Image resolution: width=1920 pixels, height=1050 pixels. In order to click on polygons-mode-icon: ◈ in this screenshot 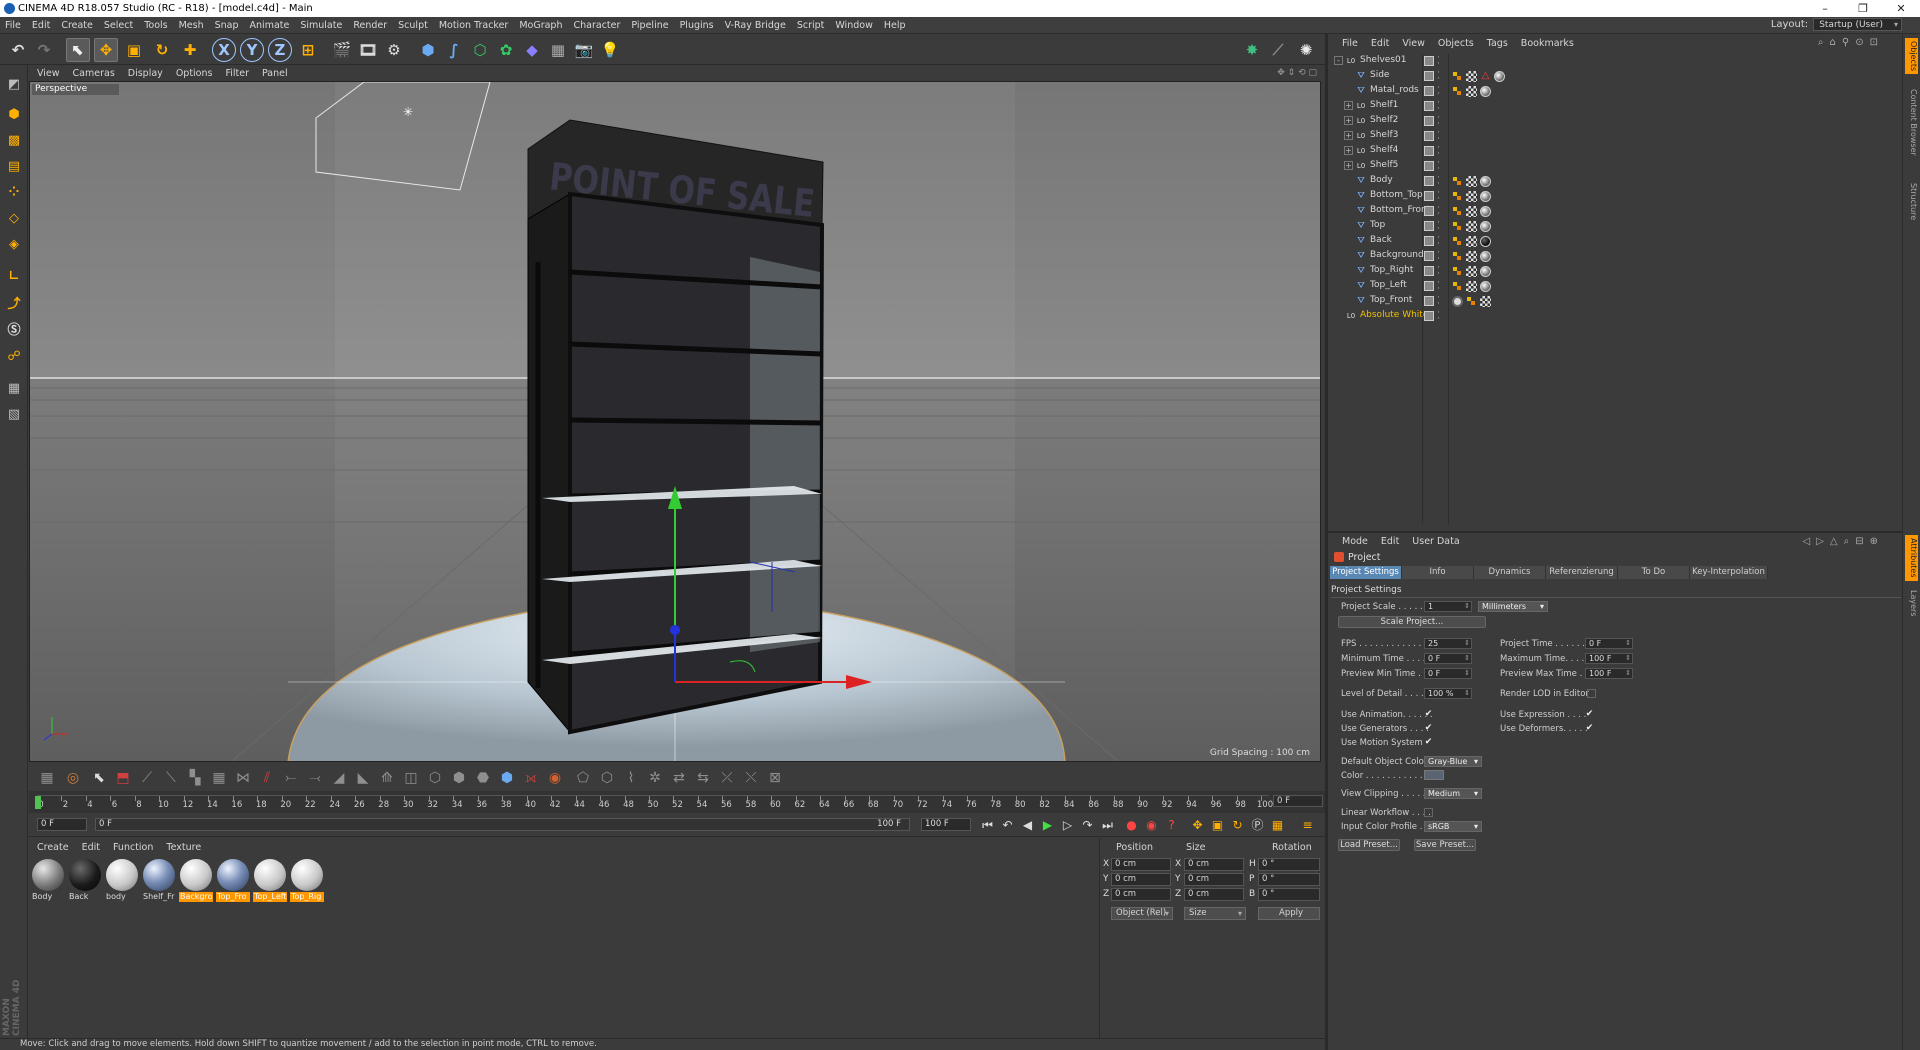, I will do `click(14, 244)`.